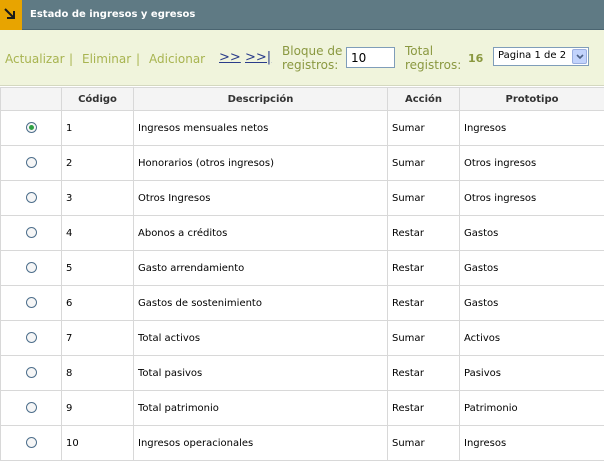  I want to click on cell-codigo: 1, so click(98, 128).